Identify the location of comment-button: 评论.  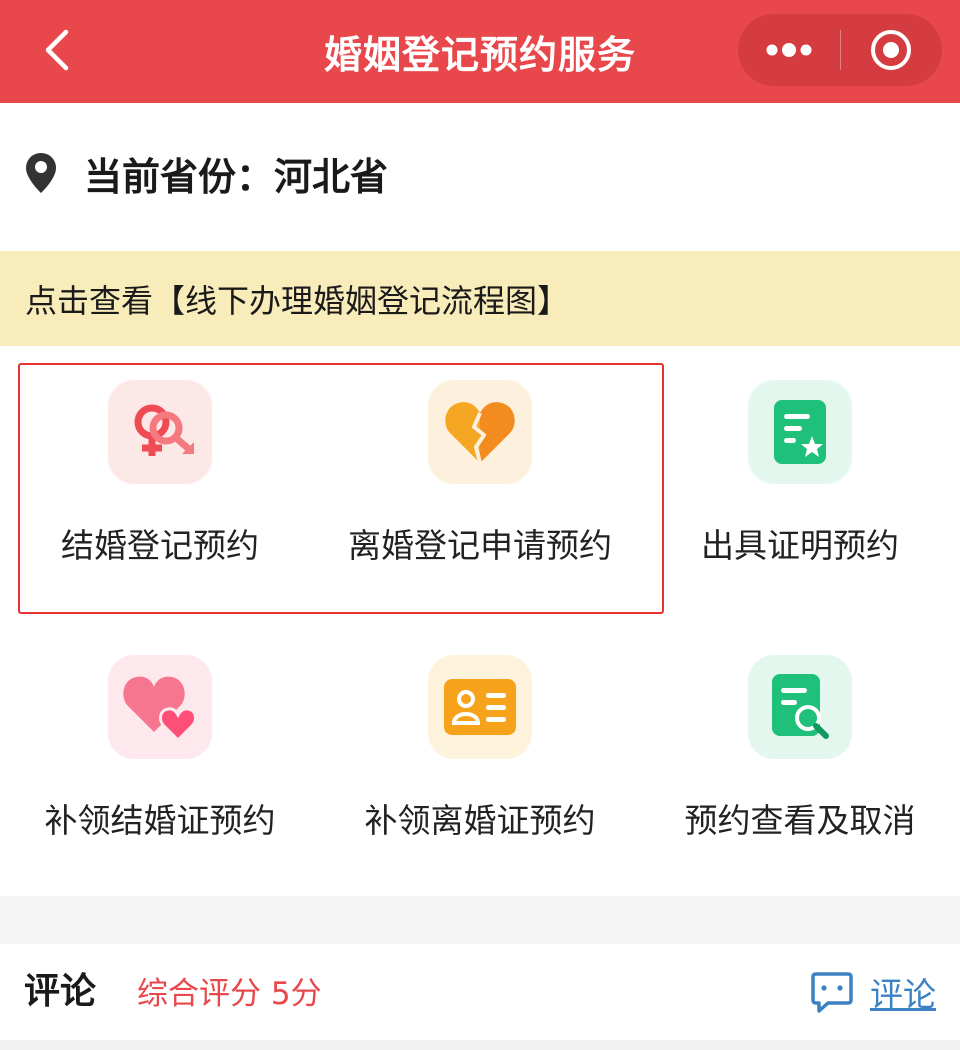
(873, 992).